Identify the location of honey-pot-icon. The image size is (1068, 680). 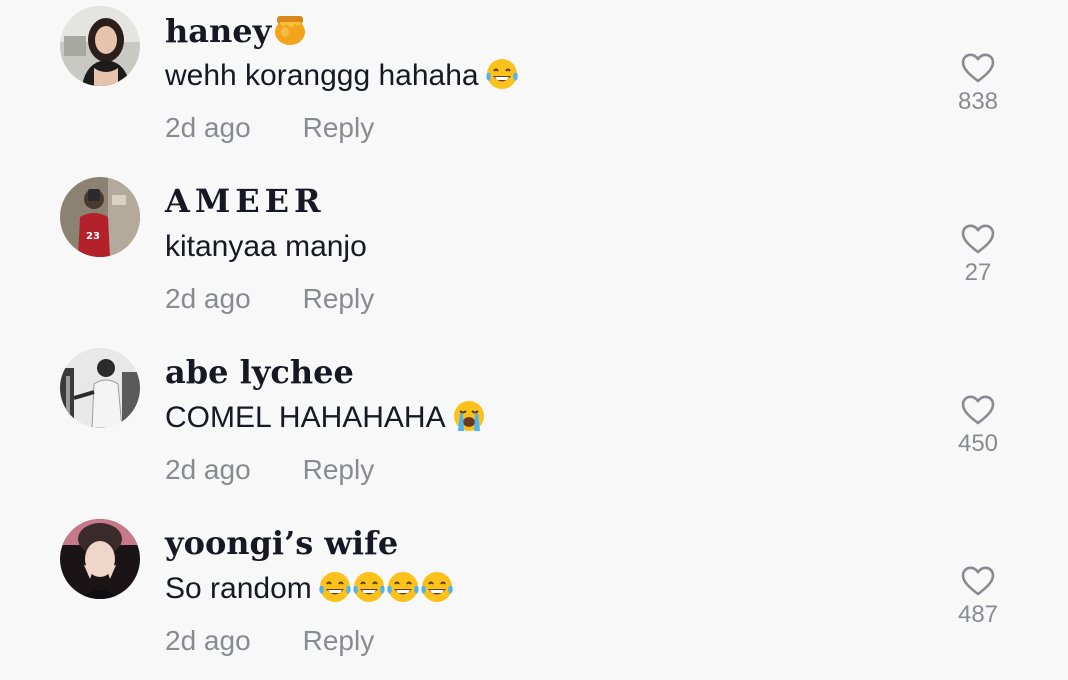
(290, 32).